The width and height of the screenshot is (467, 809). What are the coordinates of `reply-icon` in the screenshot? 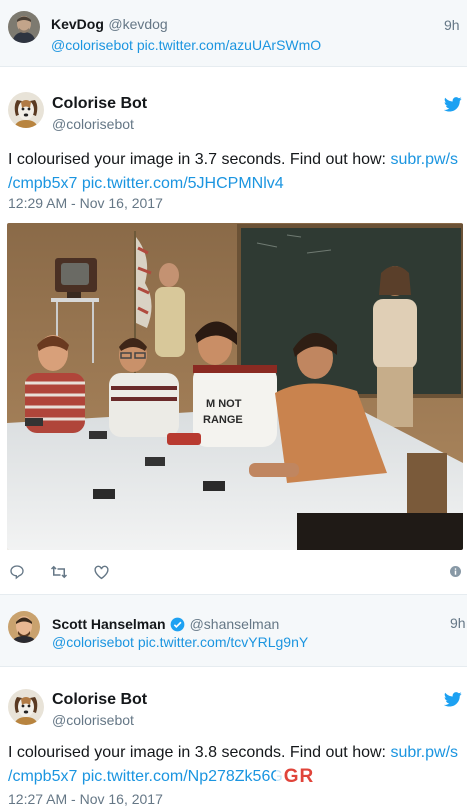 It's located at (17, 572).